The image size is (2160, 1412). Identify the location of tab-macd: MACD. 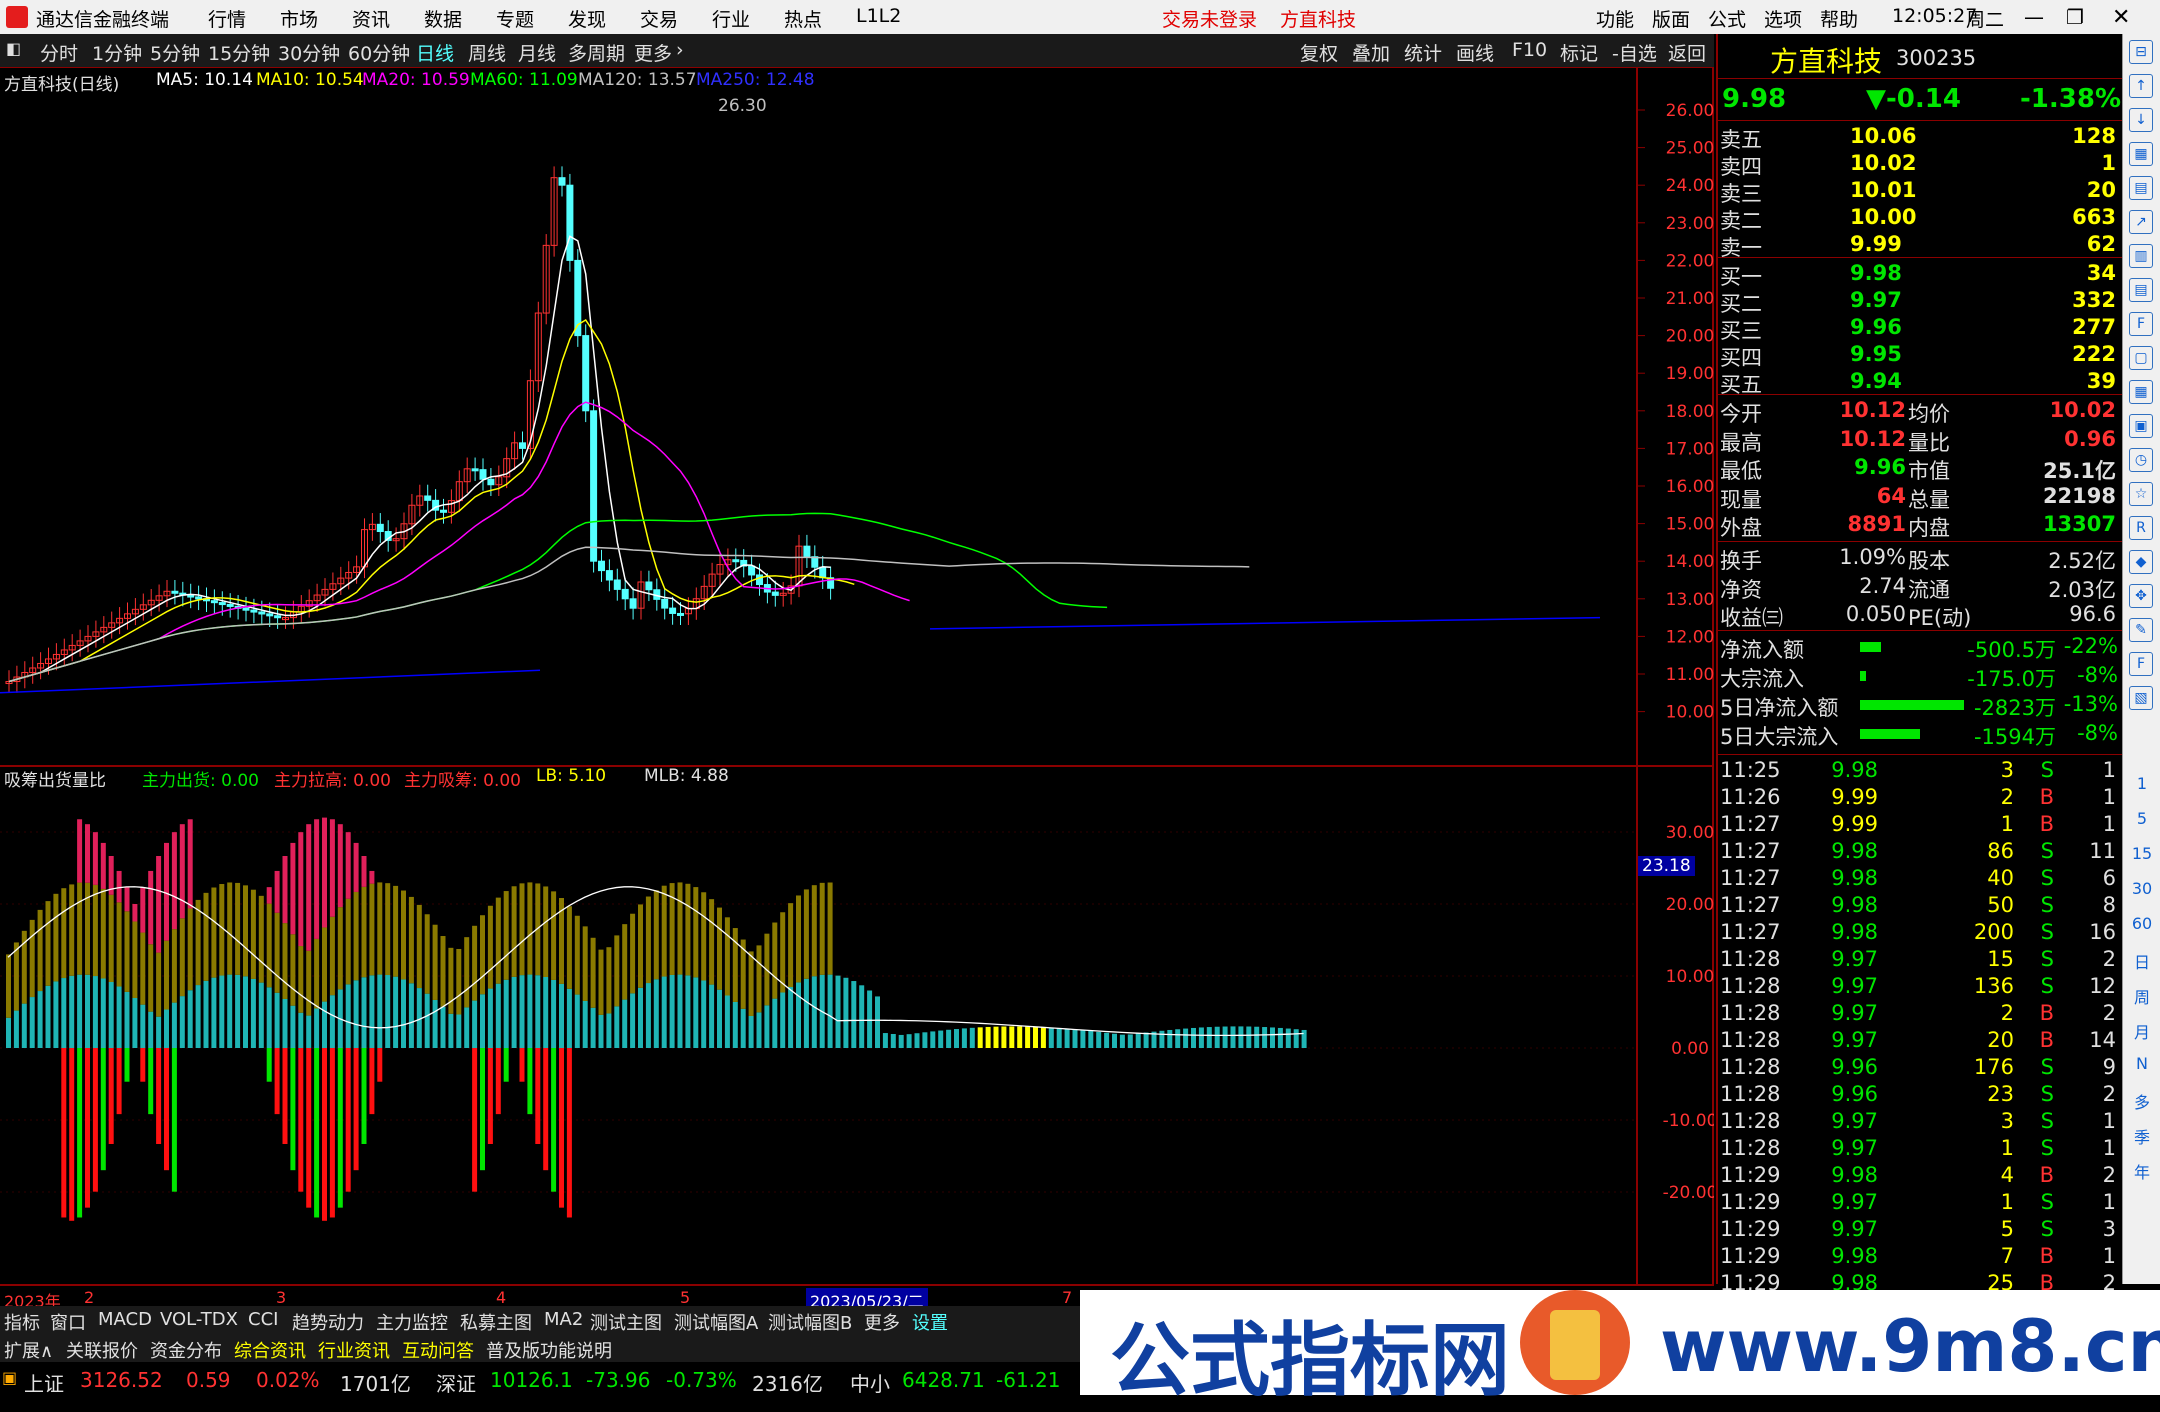
(125, 1319).